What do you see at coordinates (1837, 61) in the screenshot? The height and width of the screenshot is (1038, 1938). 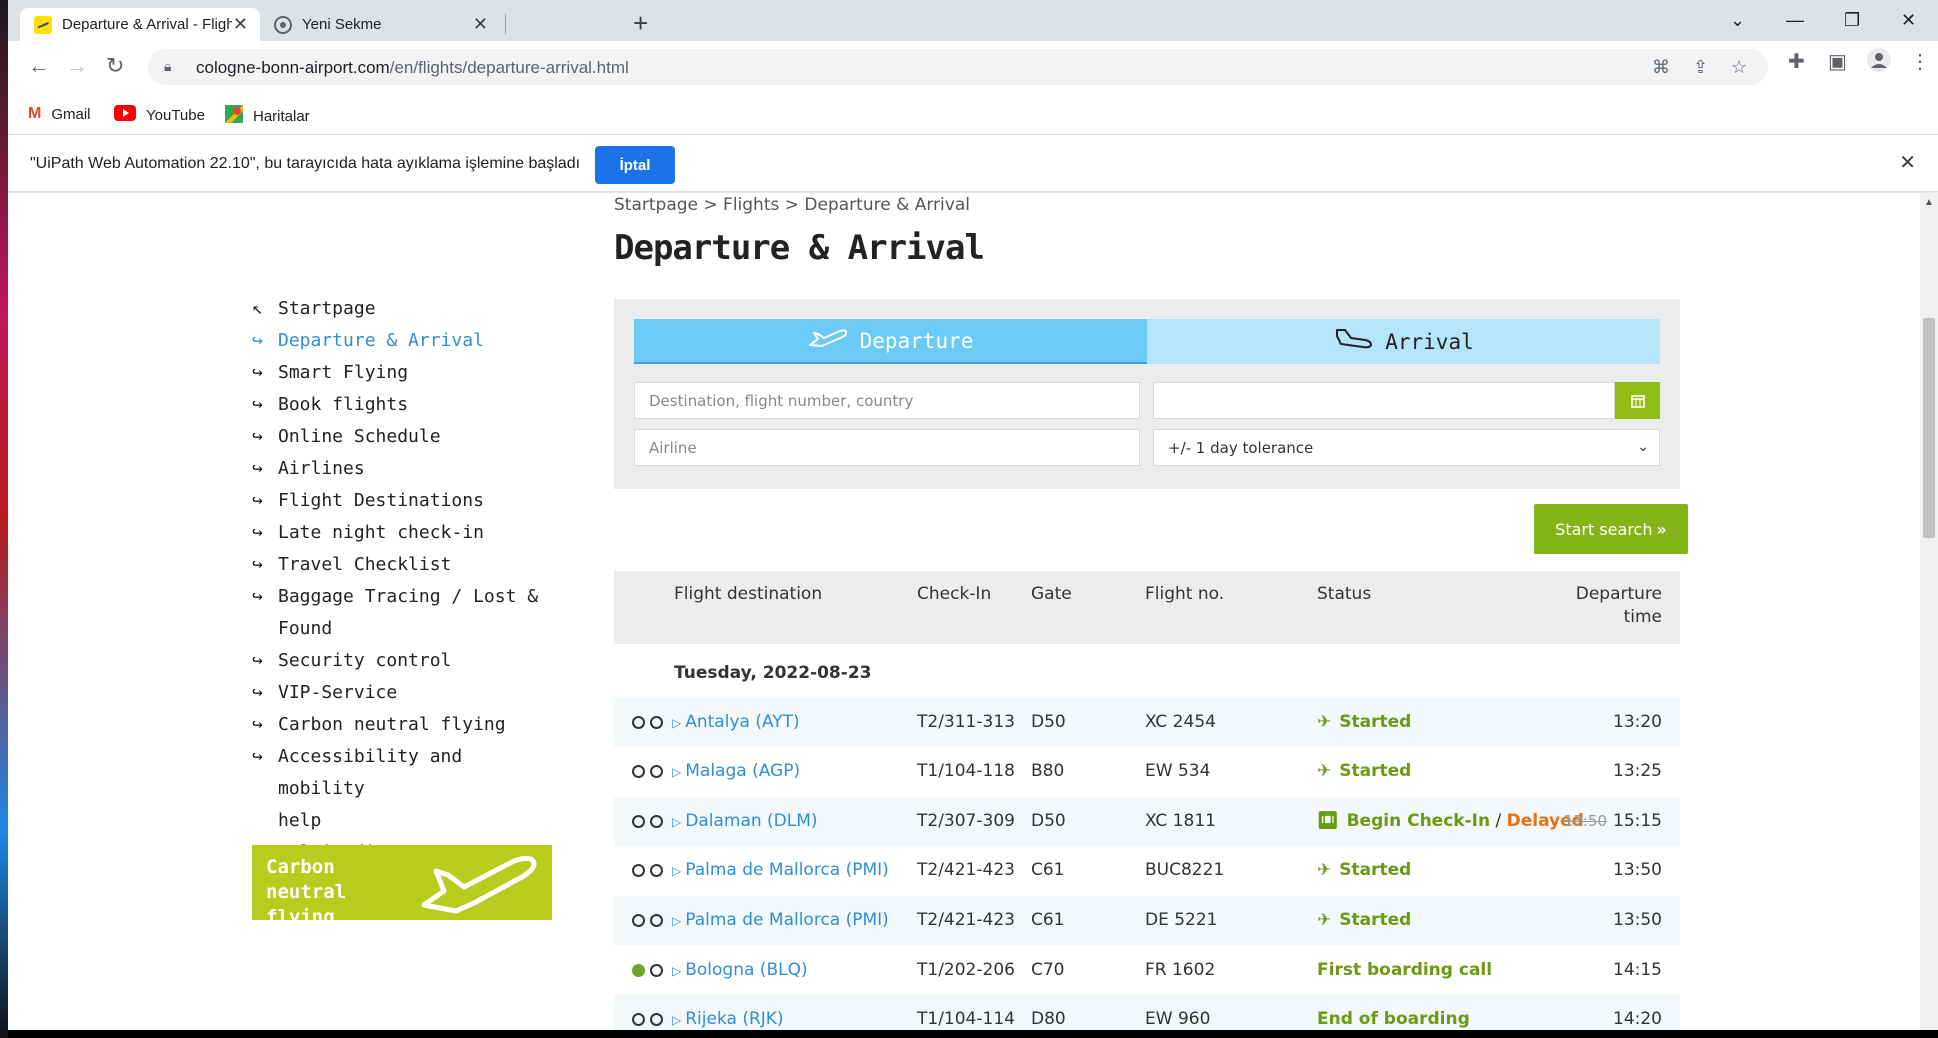 I see `side-panel-icon: ▣` at bounding box center [1837, 61].